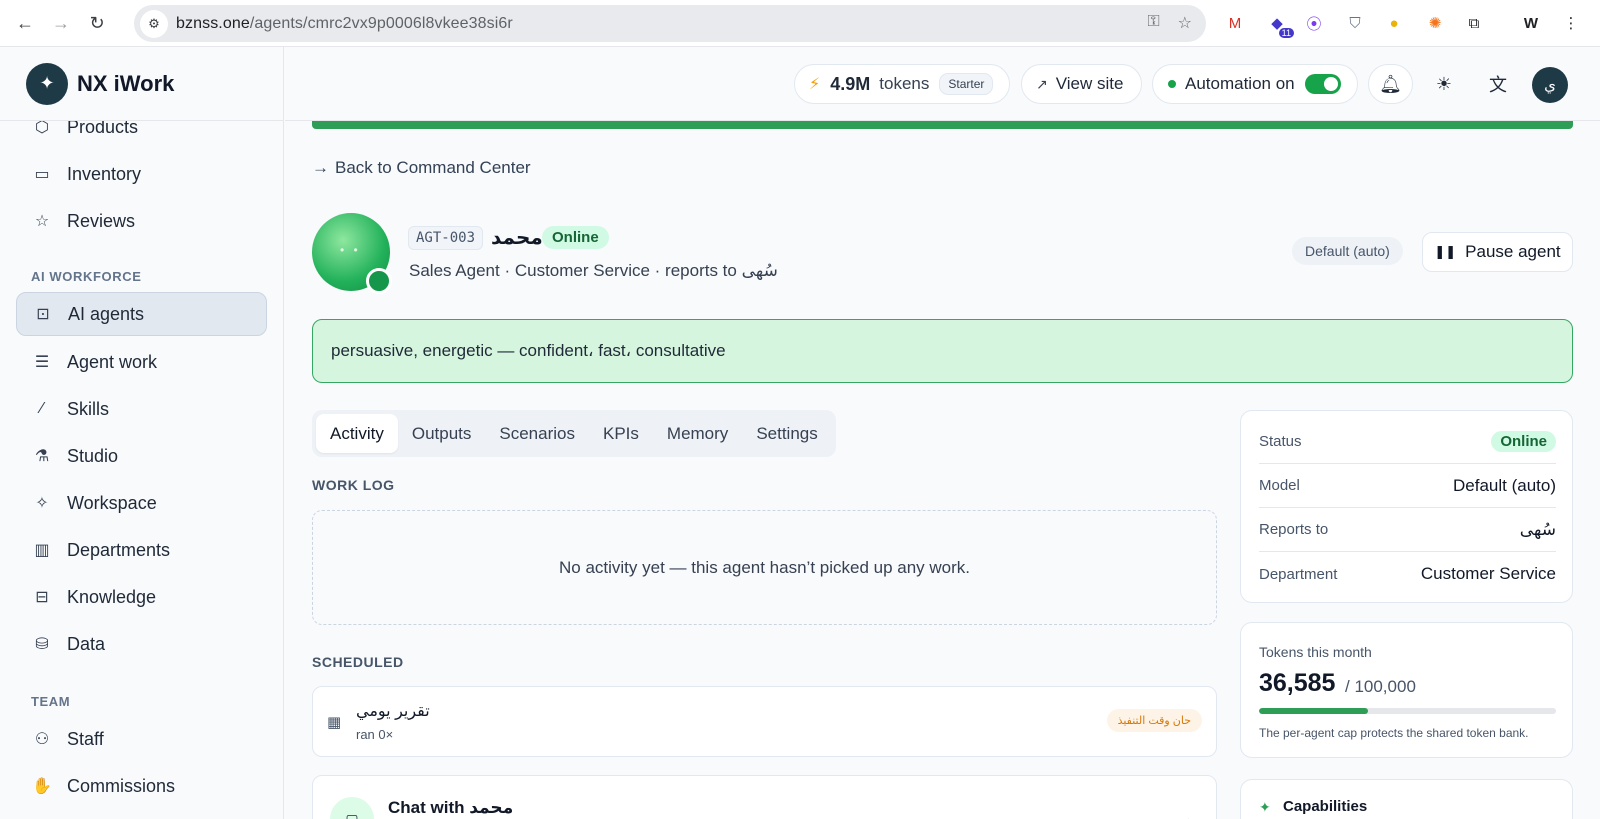 This screenshot has height=819, width=1600. I want to click on sparkles-icon: ✧, so click(42, 503).